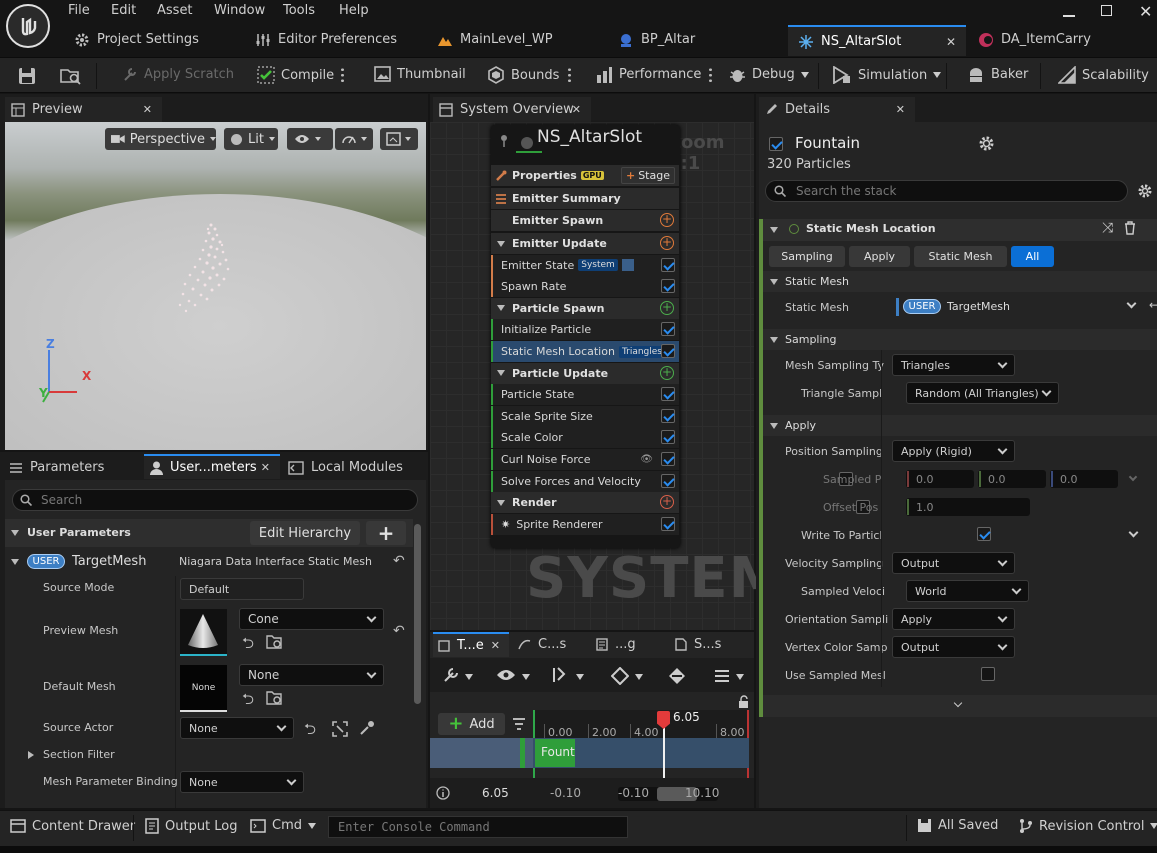 The width and height of the screenshot is (1157, 853). What do you see at coordinates (443, 793) in the screenshot?
I see `info-icon` at bounding box center [443, 793].